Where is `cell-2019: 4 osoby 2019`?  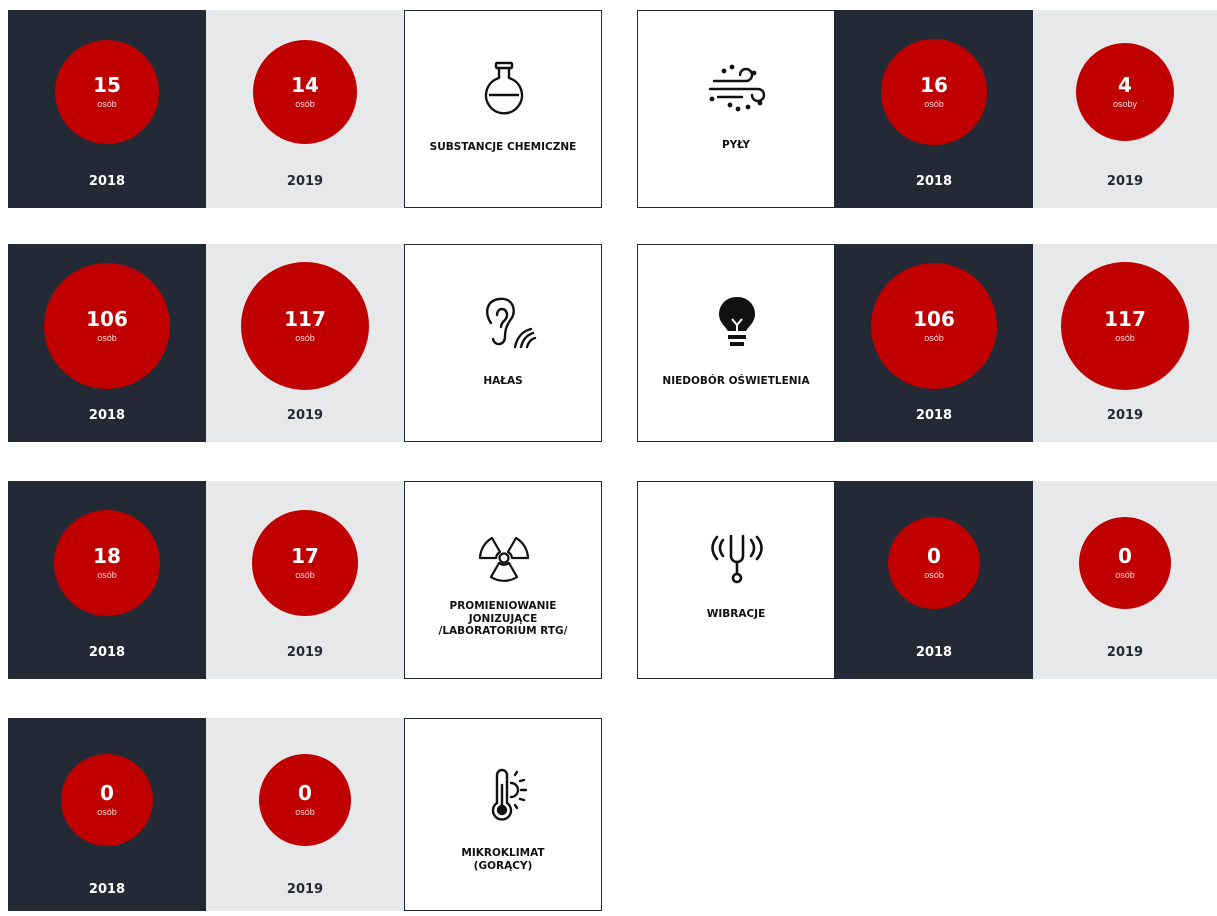 cell-2019: 4 osoby 2019 is located at coordinates (1125, 109).